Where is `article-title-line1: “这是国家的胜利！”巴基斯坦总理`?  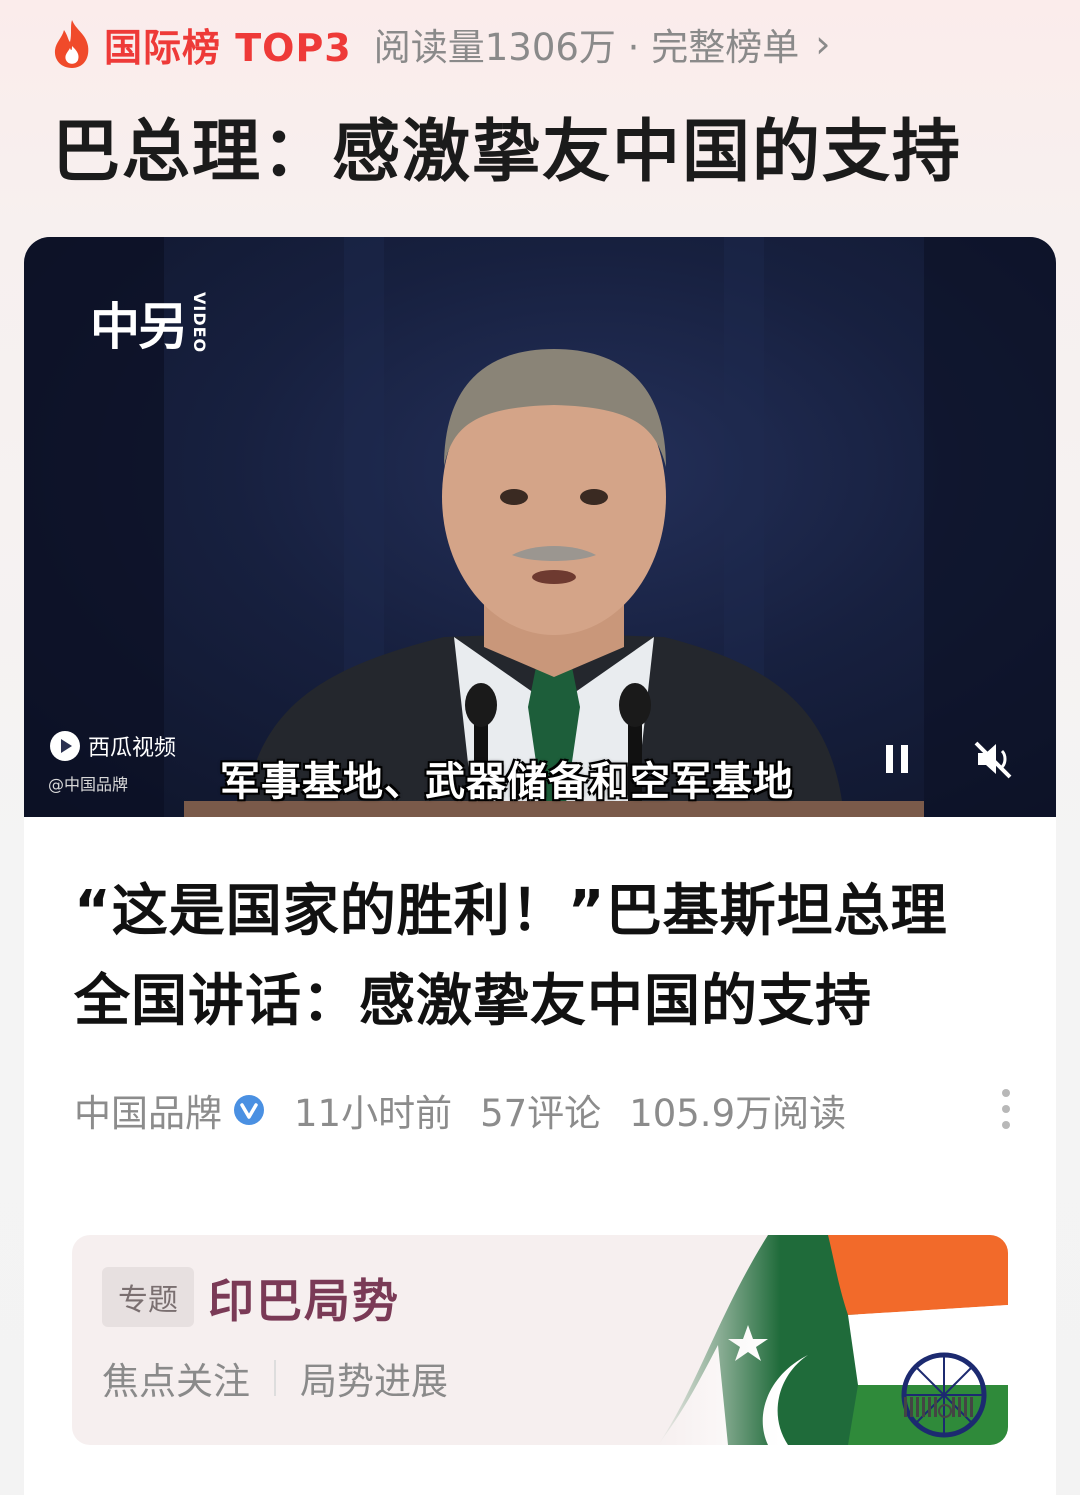 article-title-line1: “这是国家的胜利！”巴基斯坦总理 is located at coordinates (511, 911).